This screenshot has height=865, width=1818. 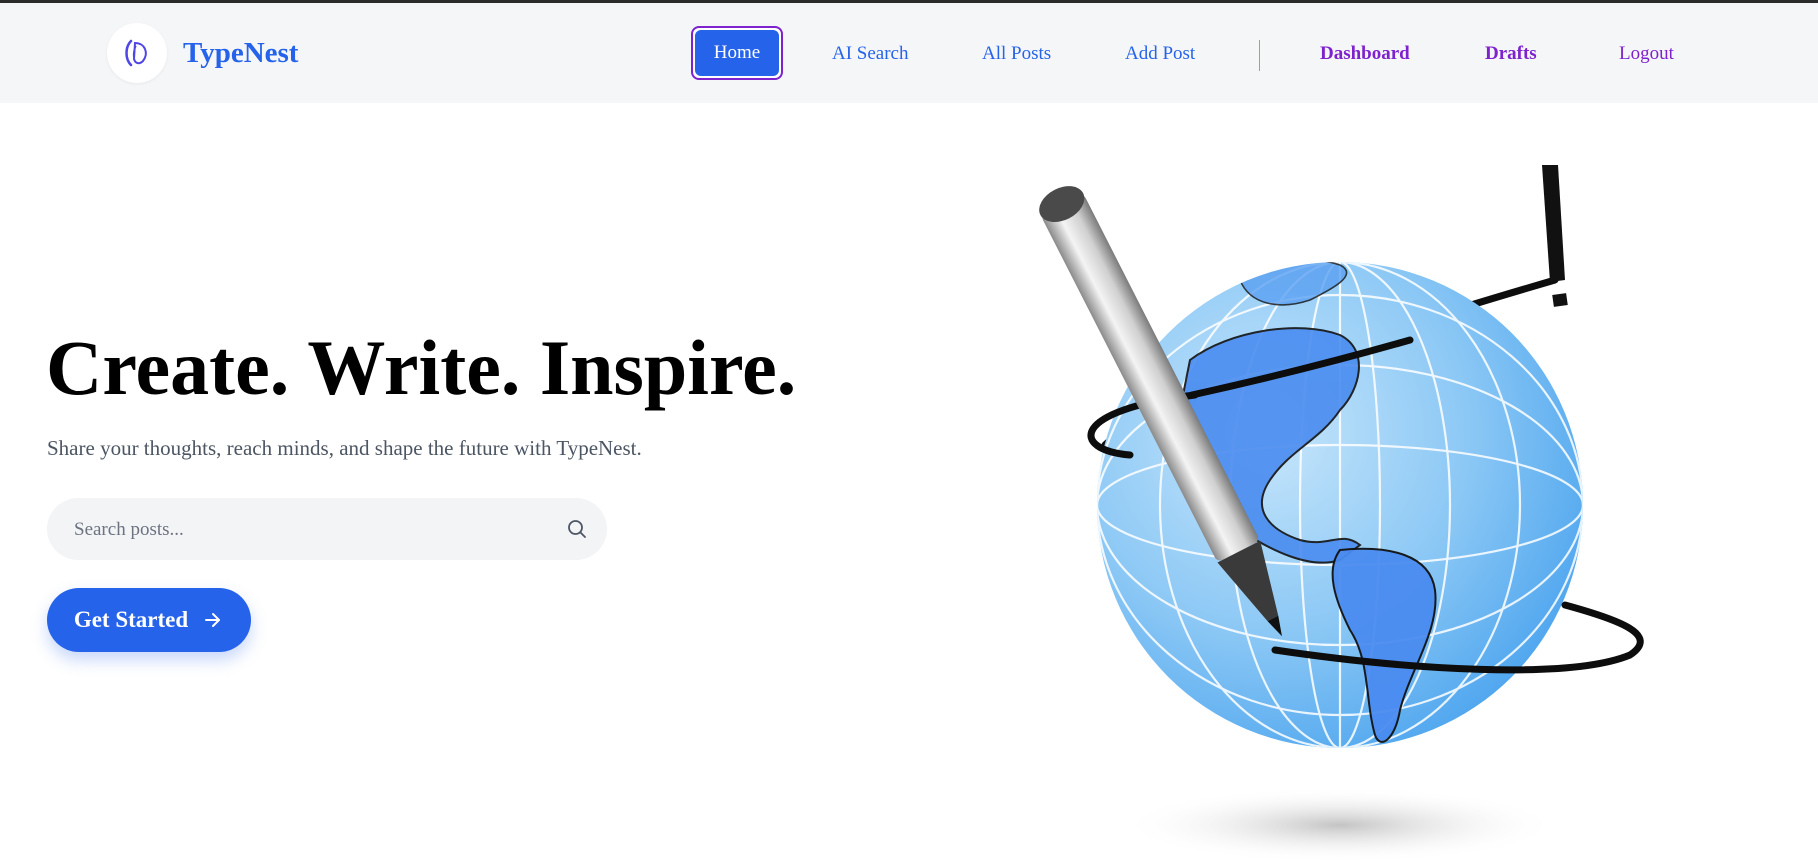 I want to click on feather-logo-icon, so click(x=136, y=53).